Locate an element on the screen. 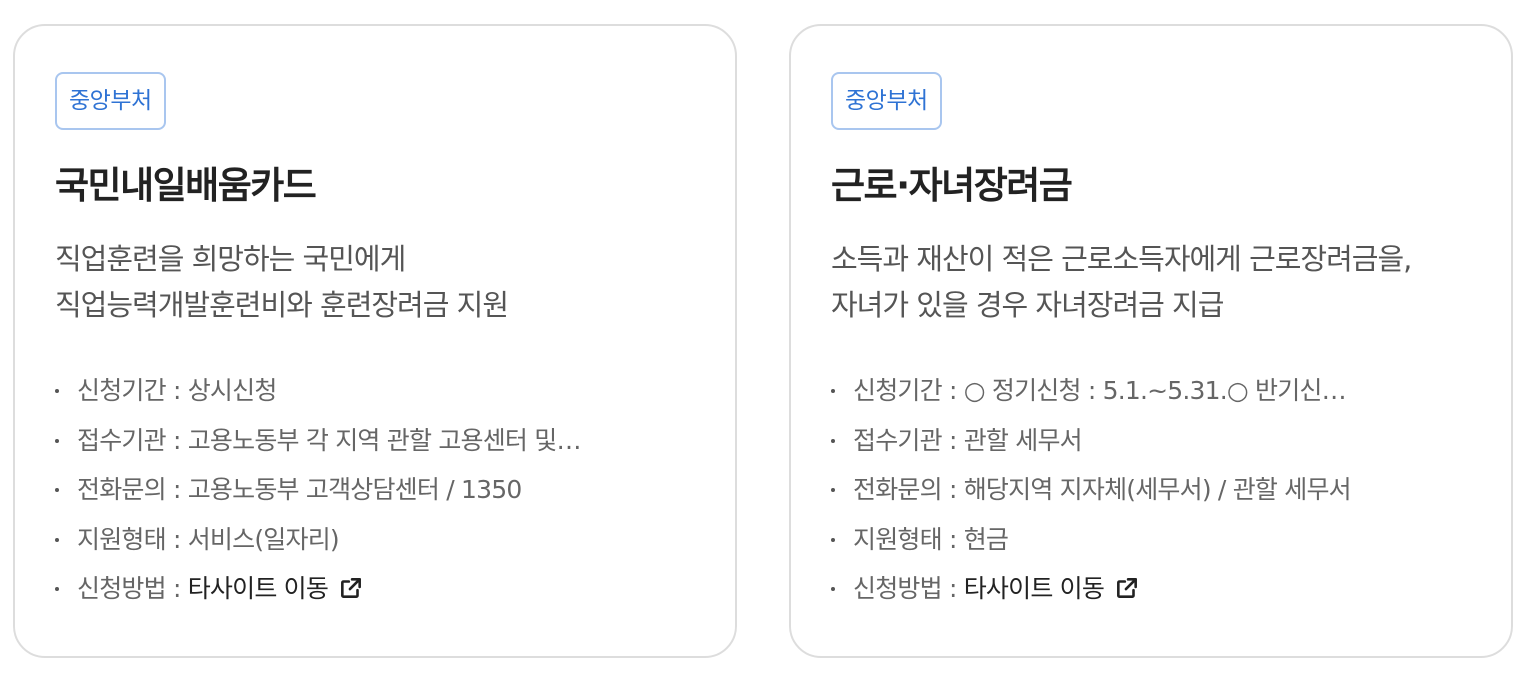 This screenshot has height=676, width=1534. description-line: 직업능력개발훈련비와 훈련장려금 지원 is located at coordinates (282, 305).